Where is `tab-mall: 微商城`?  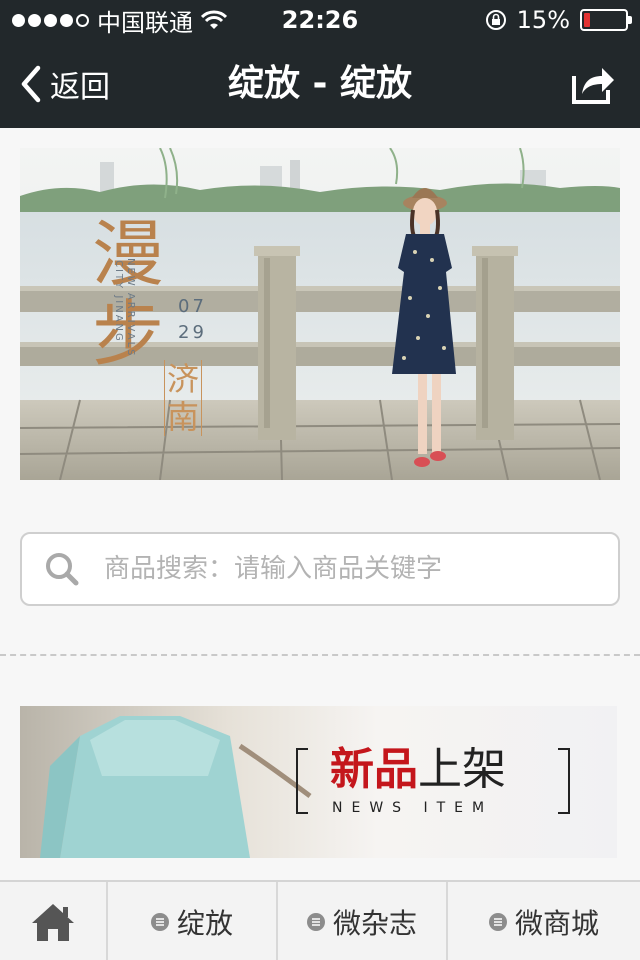
tab-mall: 微商城 is located at coordinates (543, 921).